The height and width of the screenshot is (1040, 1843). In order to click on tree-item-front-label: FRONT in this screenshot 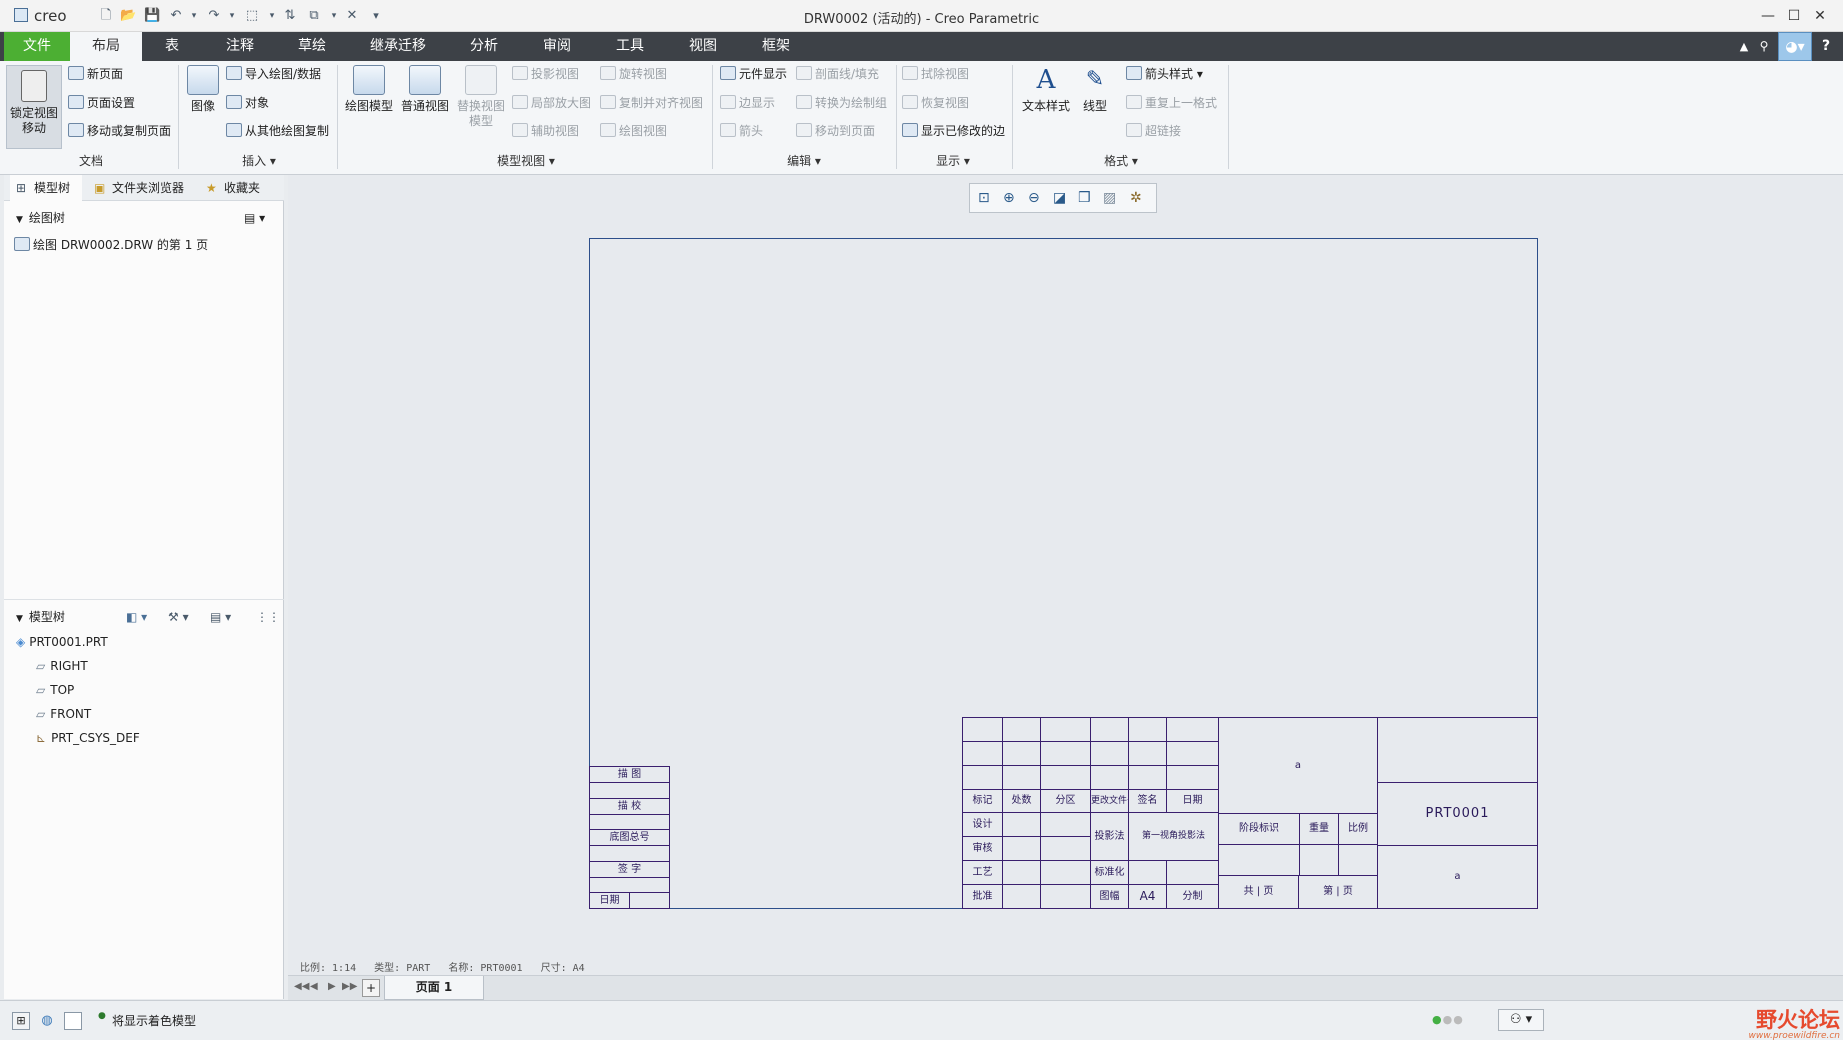, I will do `click(71, 714)`.